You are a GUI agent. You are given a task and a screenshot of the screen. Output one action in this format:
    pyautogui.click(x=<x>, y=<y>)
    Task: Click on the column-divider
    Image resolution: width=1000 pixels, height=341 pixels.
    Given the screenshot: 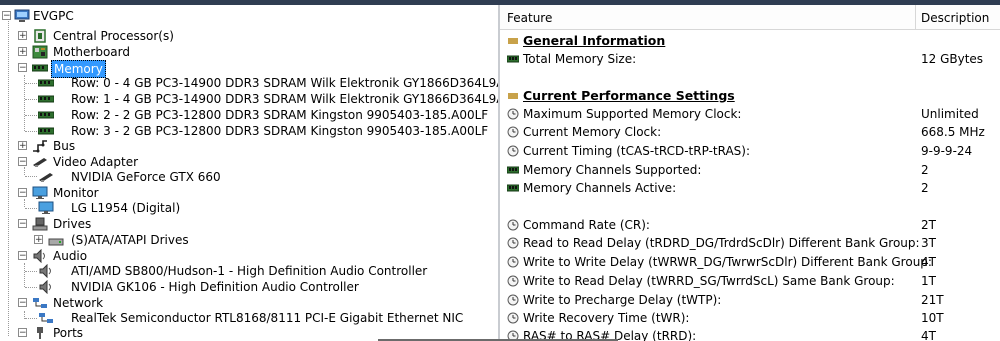 What is the action you would take?
    pyautogui.click(x=915, y=17)
    